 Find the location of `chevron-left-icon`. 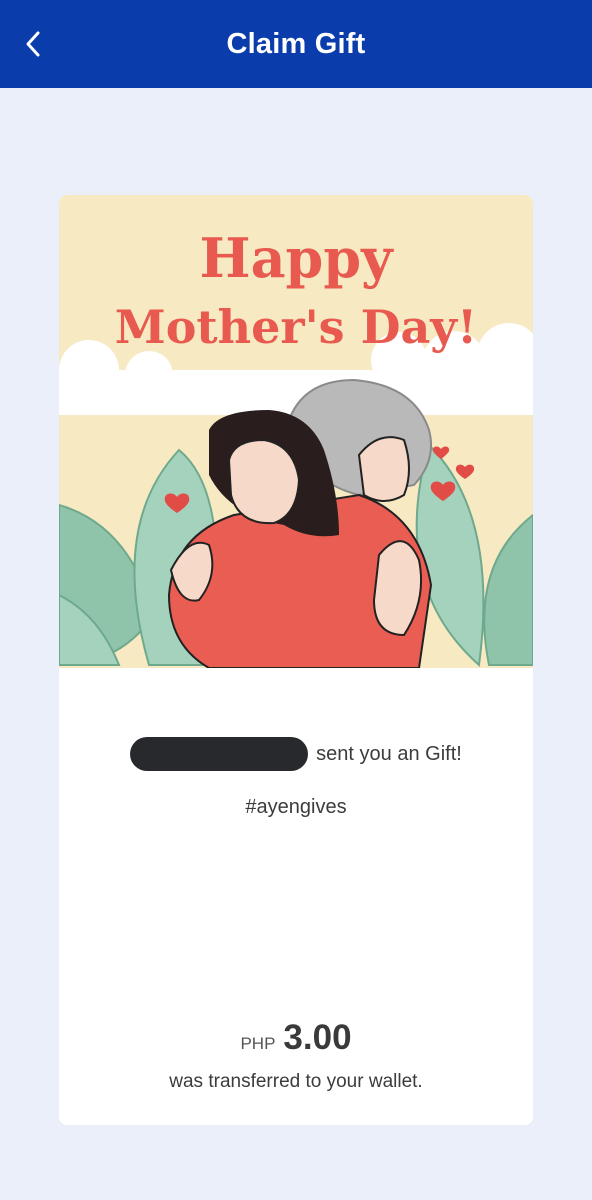

chevron-left-icon is located at coordinates (33, 44).